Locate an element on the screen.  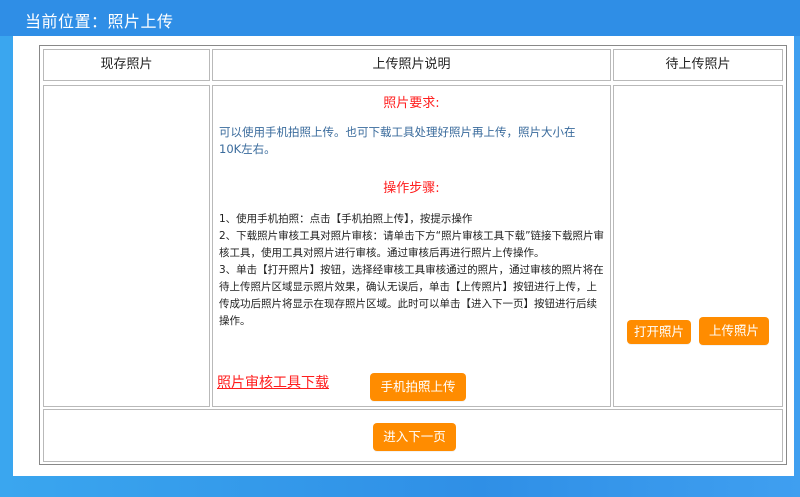
footer-row: 进入下一页 is located at coordinates (413, 435).